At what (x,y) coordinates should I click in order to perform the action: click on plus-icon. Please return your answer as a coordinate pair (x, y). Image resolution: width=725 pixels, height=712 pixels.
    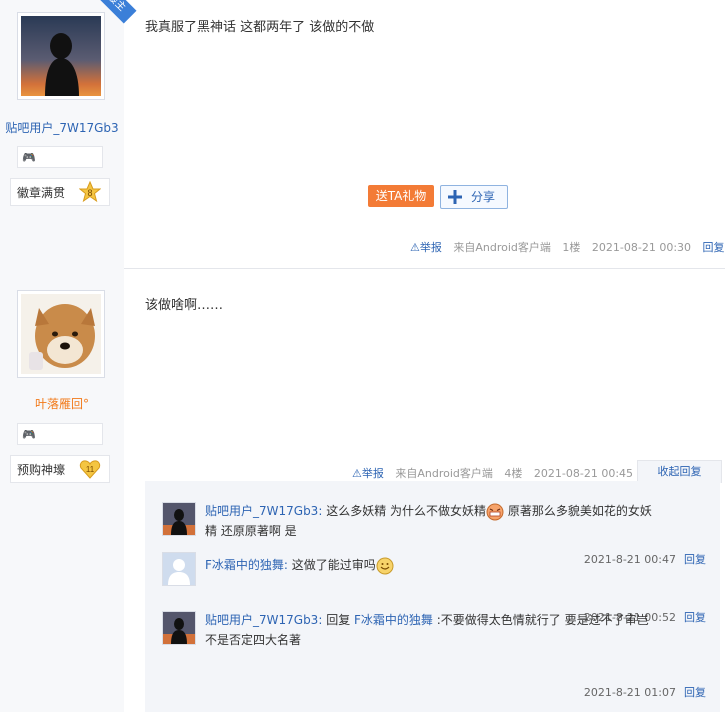
    Looking at the image, I should click on (455, 197).